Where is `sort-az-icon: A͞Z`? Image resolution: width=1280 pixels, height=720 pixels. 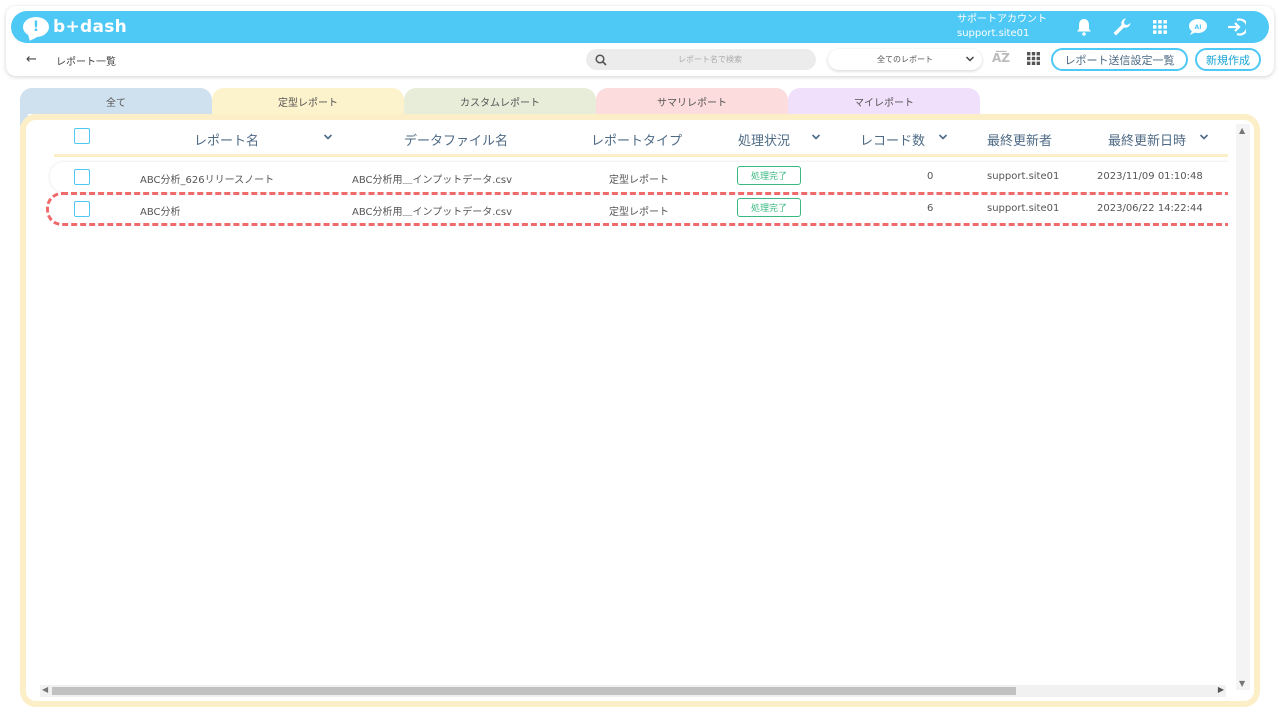 sort-az-icon: A͞Z is located at coordinates (1001, 58).